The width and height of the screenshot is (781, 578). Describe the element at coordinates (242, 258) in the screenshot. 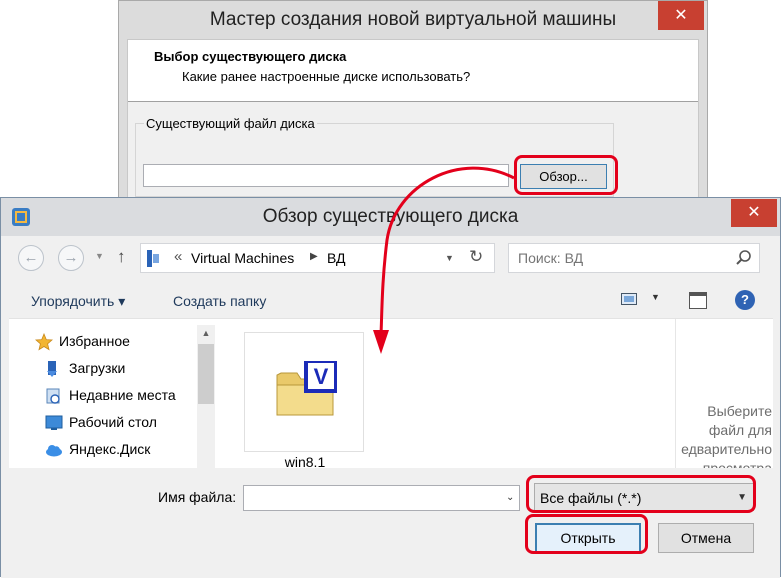

I see `breadcrumb-virtual-machines: Virtual Machines` at that location.